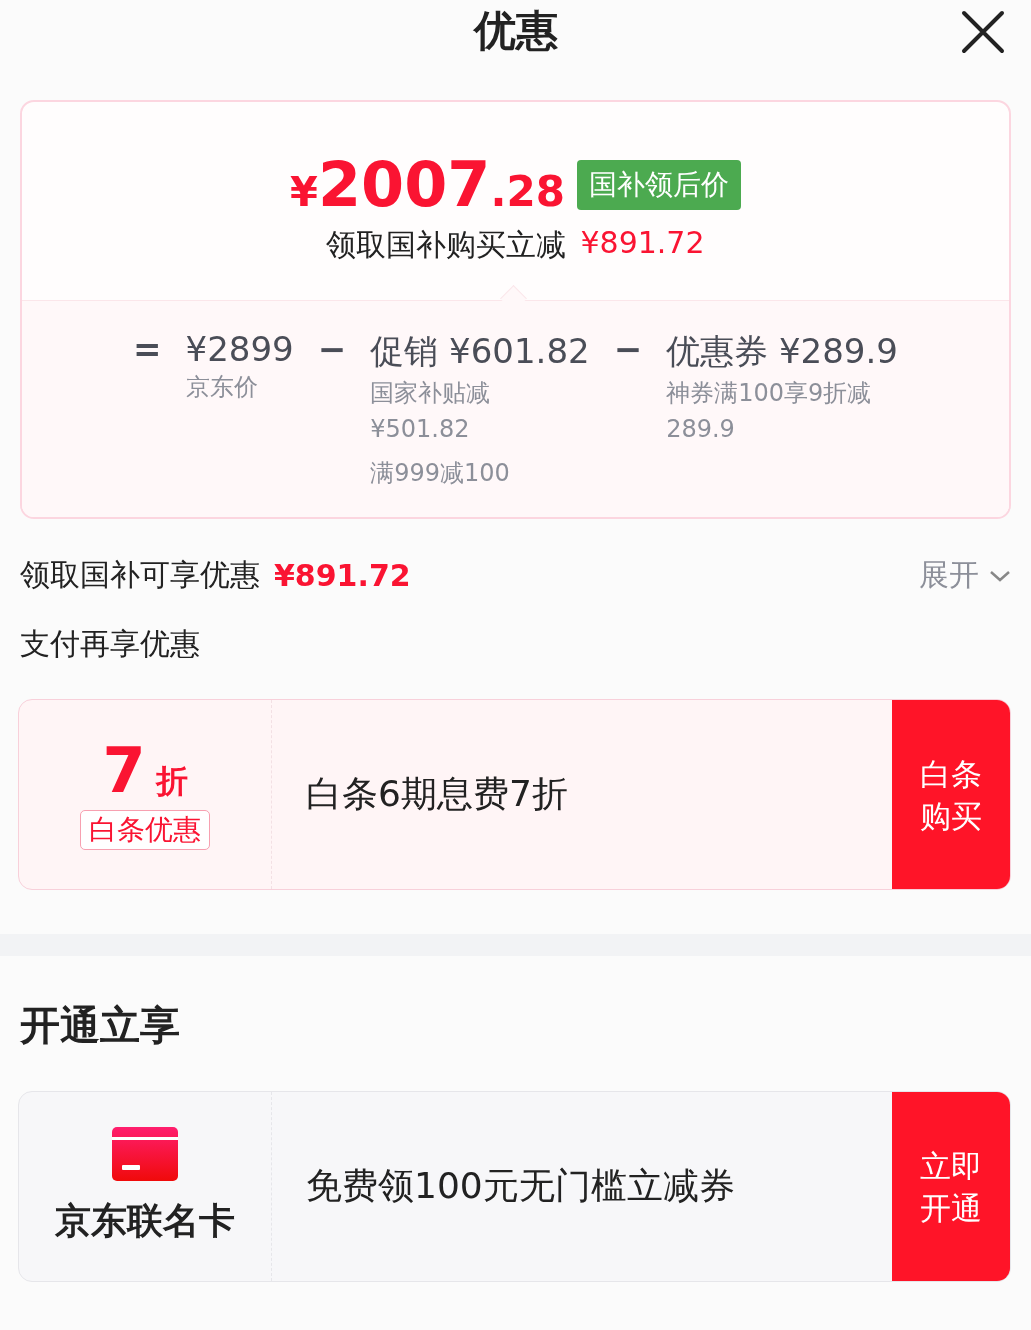 This screenshot has height=1330, width=1031. What do you see at coordinates (110, 644) in the screenshot?
I see `section-title: 支付再享优惠` at bounding box center [110, 644].